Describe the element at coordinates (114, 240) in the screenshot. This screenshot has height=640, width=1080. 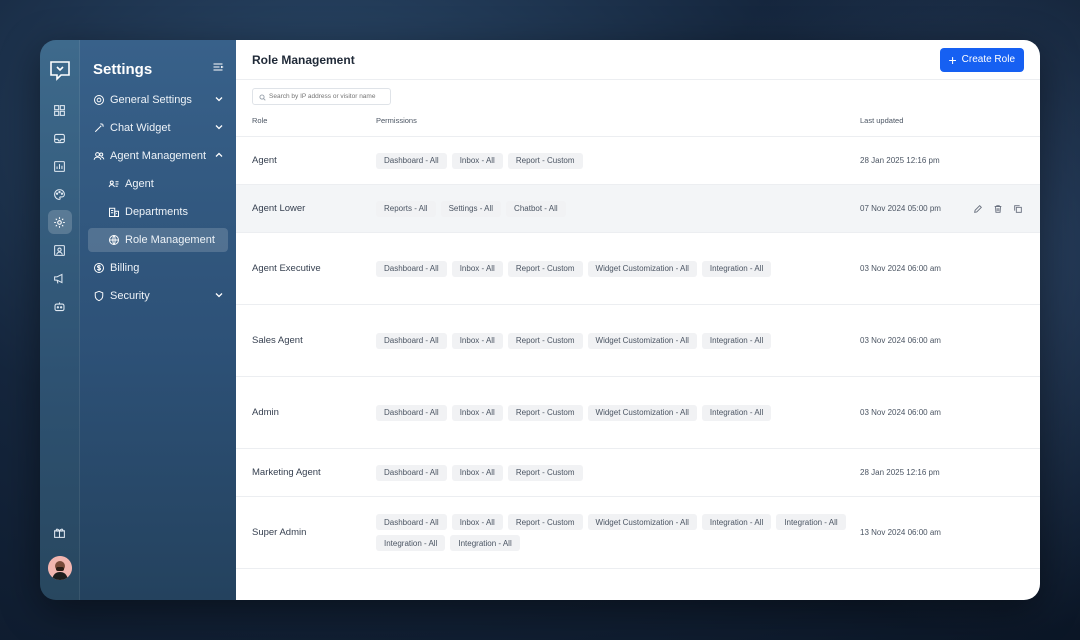
I see `globe-icon` at that location.